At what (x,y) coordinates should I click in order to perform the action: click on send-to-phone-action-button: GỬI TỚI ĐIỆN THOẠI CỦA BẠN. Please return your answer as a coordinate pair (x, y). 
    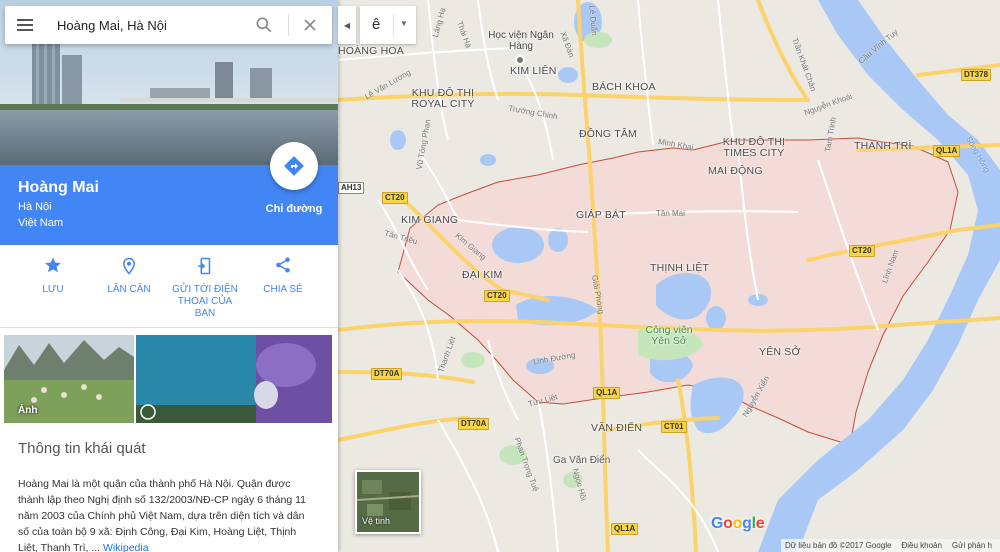
    Looking at the image, I should click on (205, 288).